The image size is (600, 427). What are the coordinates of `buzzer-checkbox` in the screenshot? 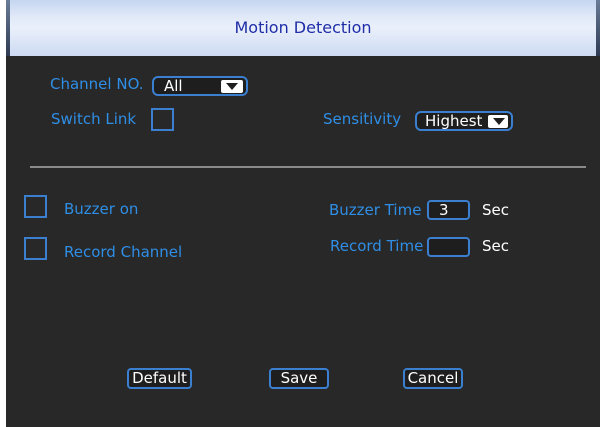 It's located at (35, 206).